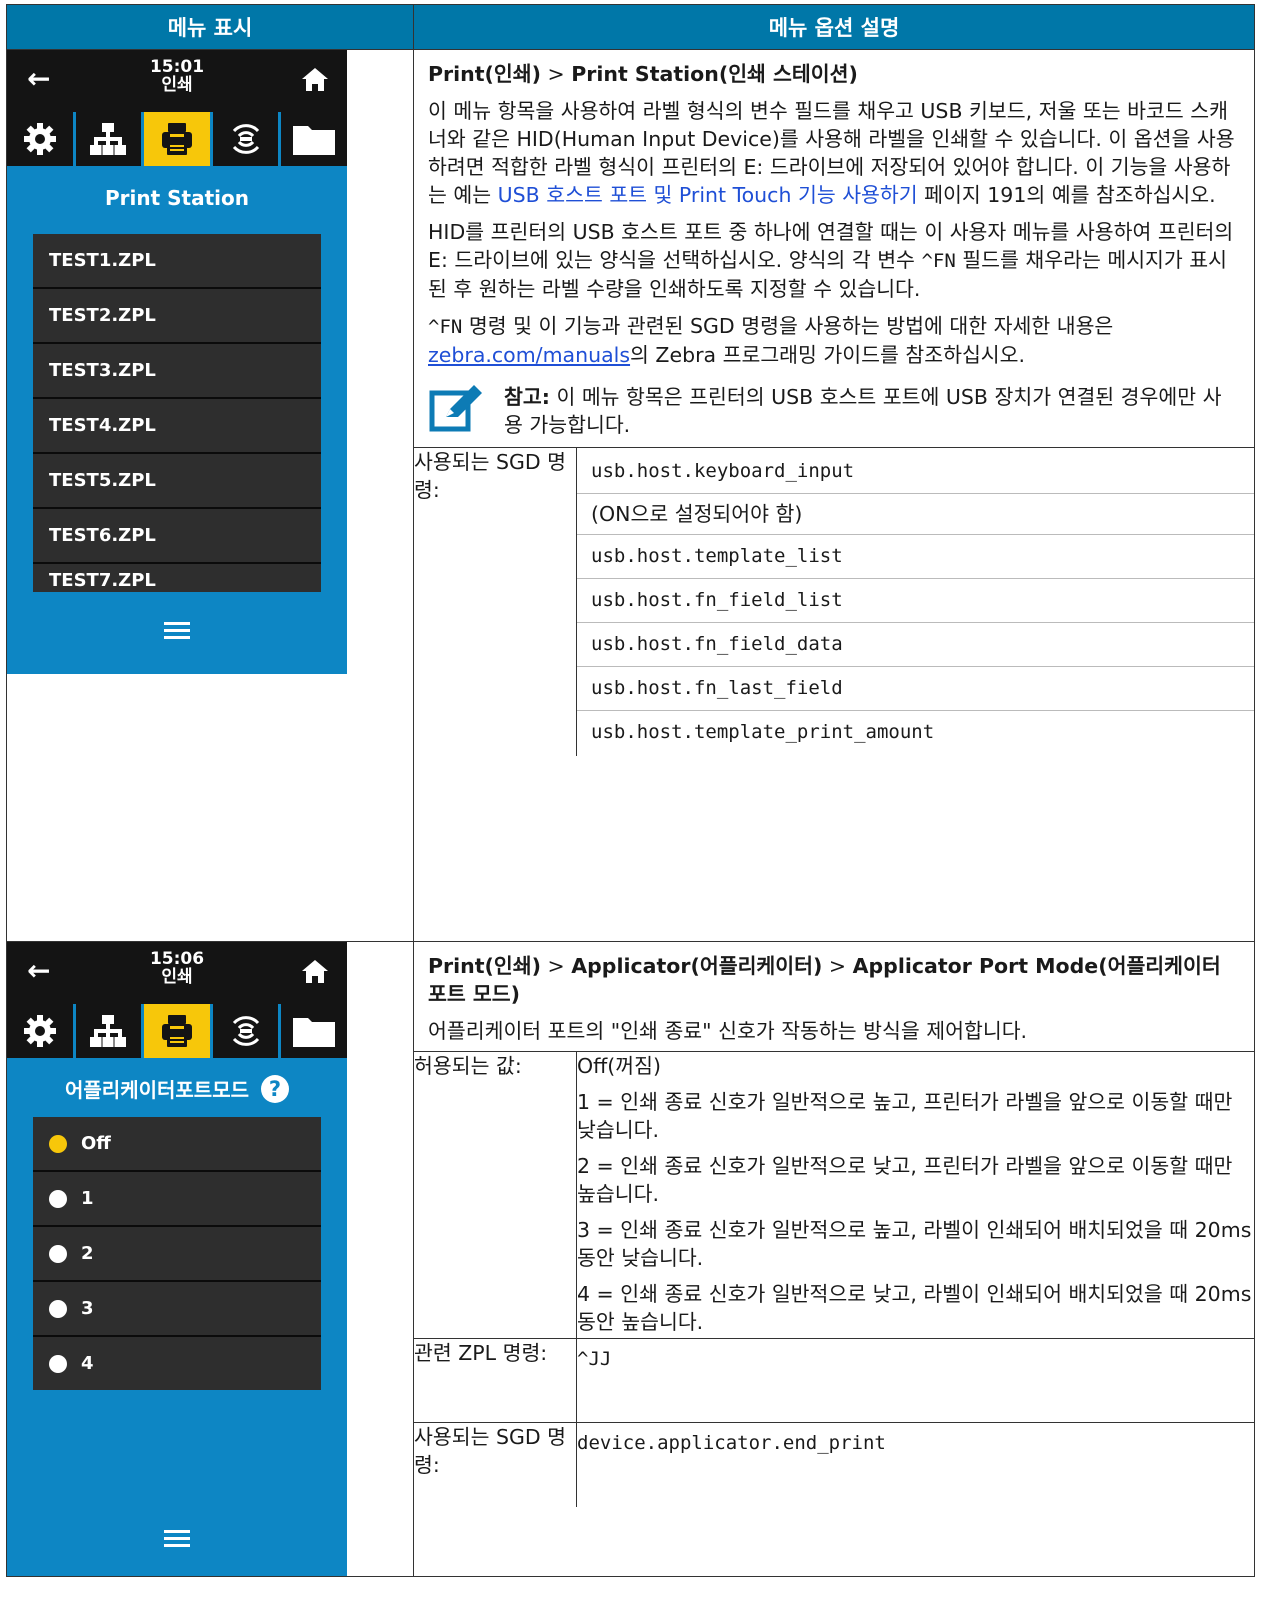  Describe the element at coordinates (915, 645) in the screenshot. I see `sgd-command: usb.host.fn_field_data` at that location.